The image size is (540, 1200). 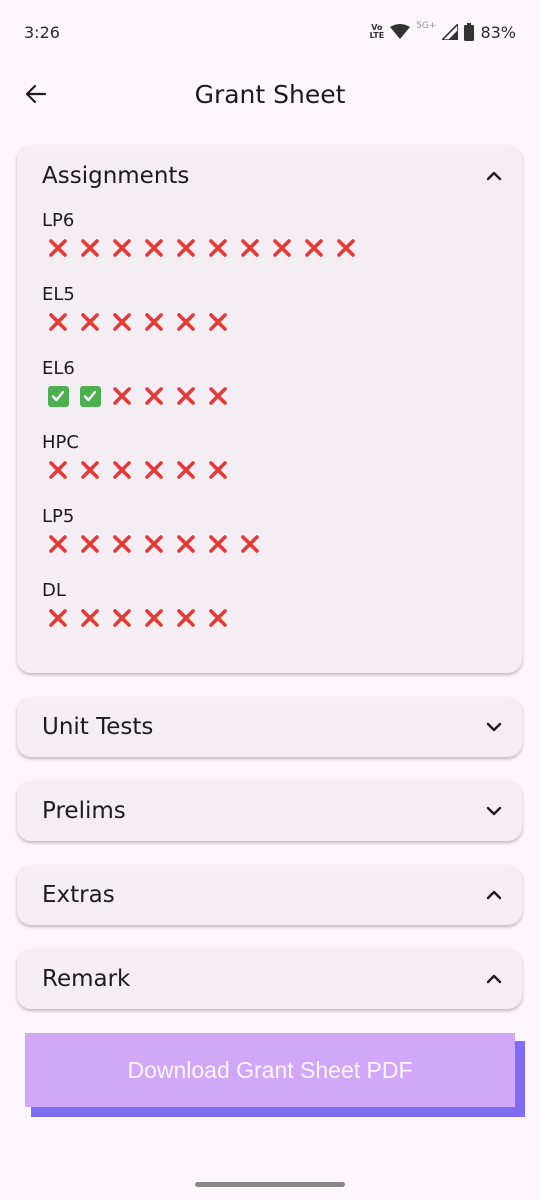 I want to click on section-prelims: Prelims, so click(x=269, y=811).